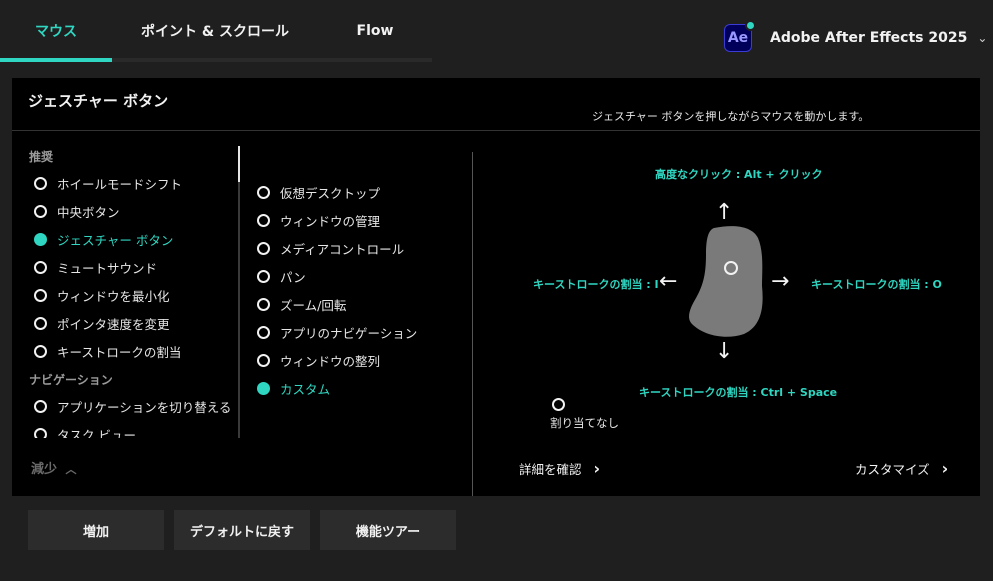  What do you see at coordinates (120, 184) in the screenshot?
I see `option-label: ホイールモードシフト` at bounding box center [120, 184].